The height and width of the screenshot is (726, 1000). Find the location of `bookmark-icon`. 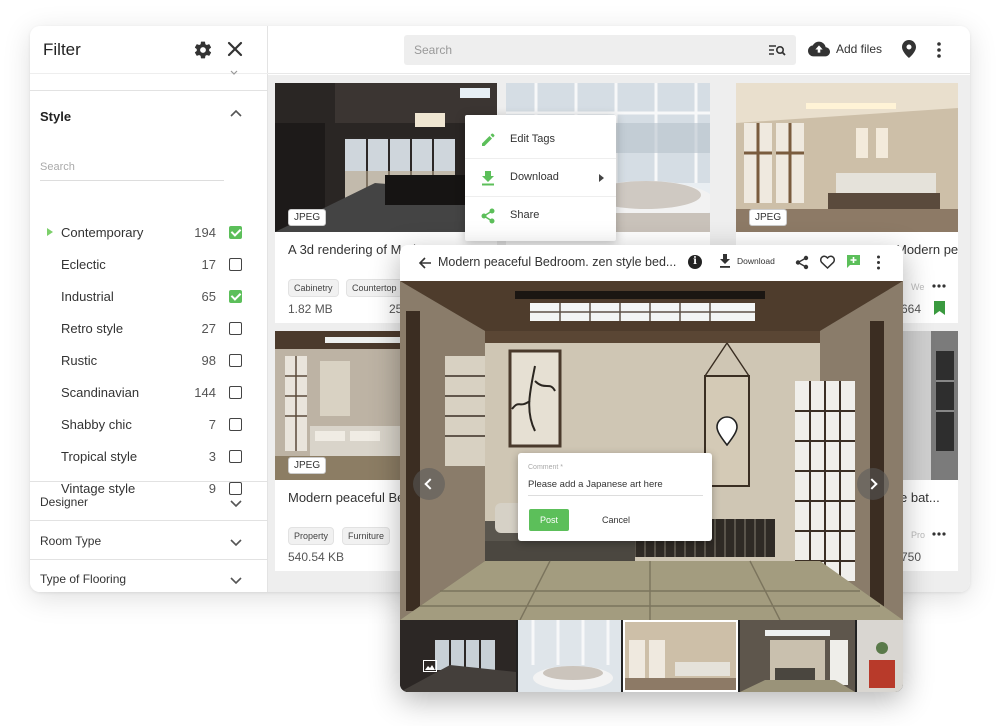

bookmark-icon is located at coordinates (939, 308).